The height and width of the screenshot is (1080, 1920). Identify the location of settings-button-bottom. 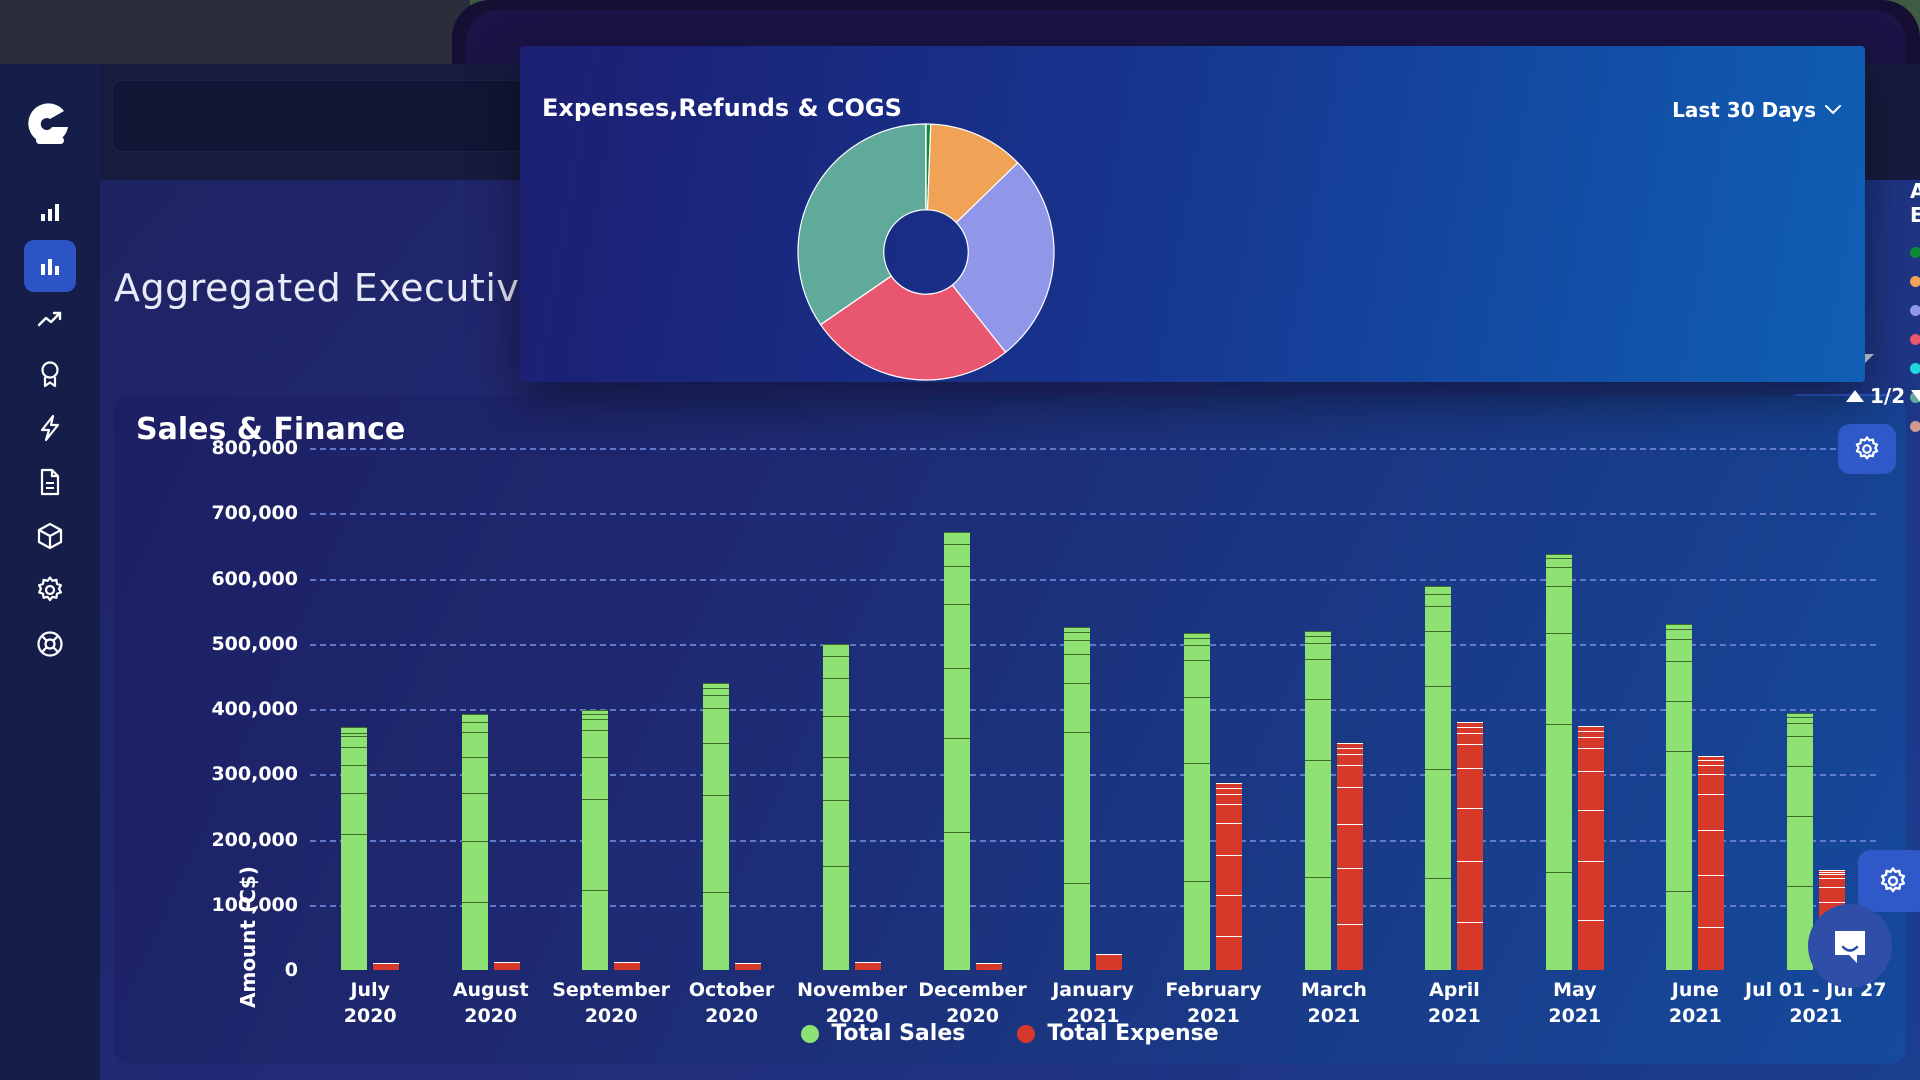
(1889, 881).